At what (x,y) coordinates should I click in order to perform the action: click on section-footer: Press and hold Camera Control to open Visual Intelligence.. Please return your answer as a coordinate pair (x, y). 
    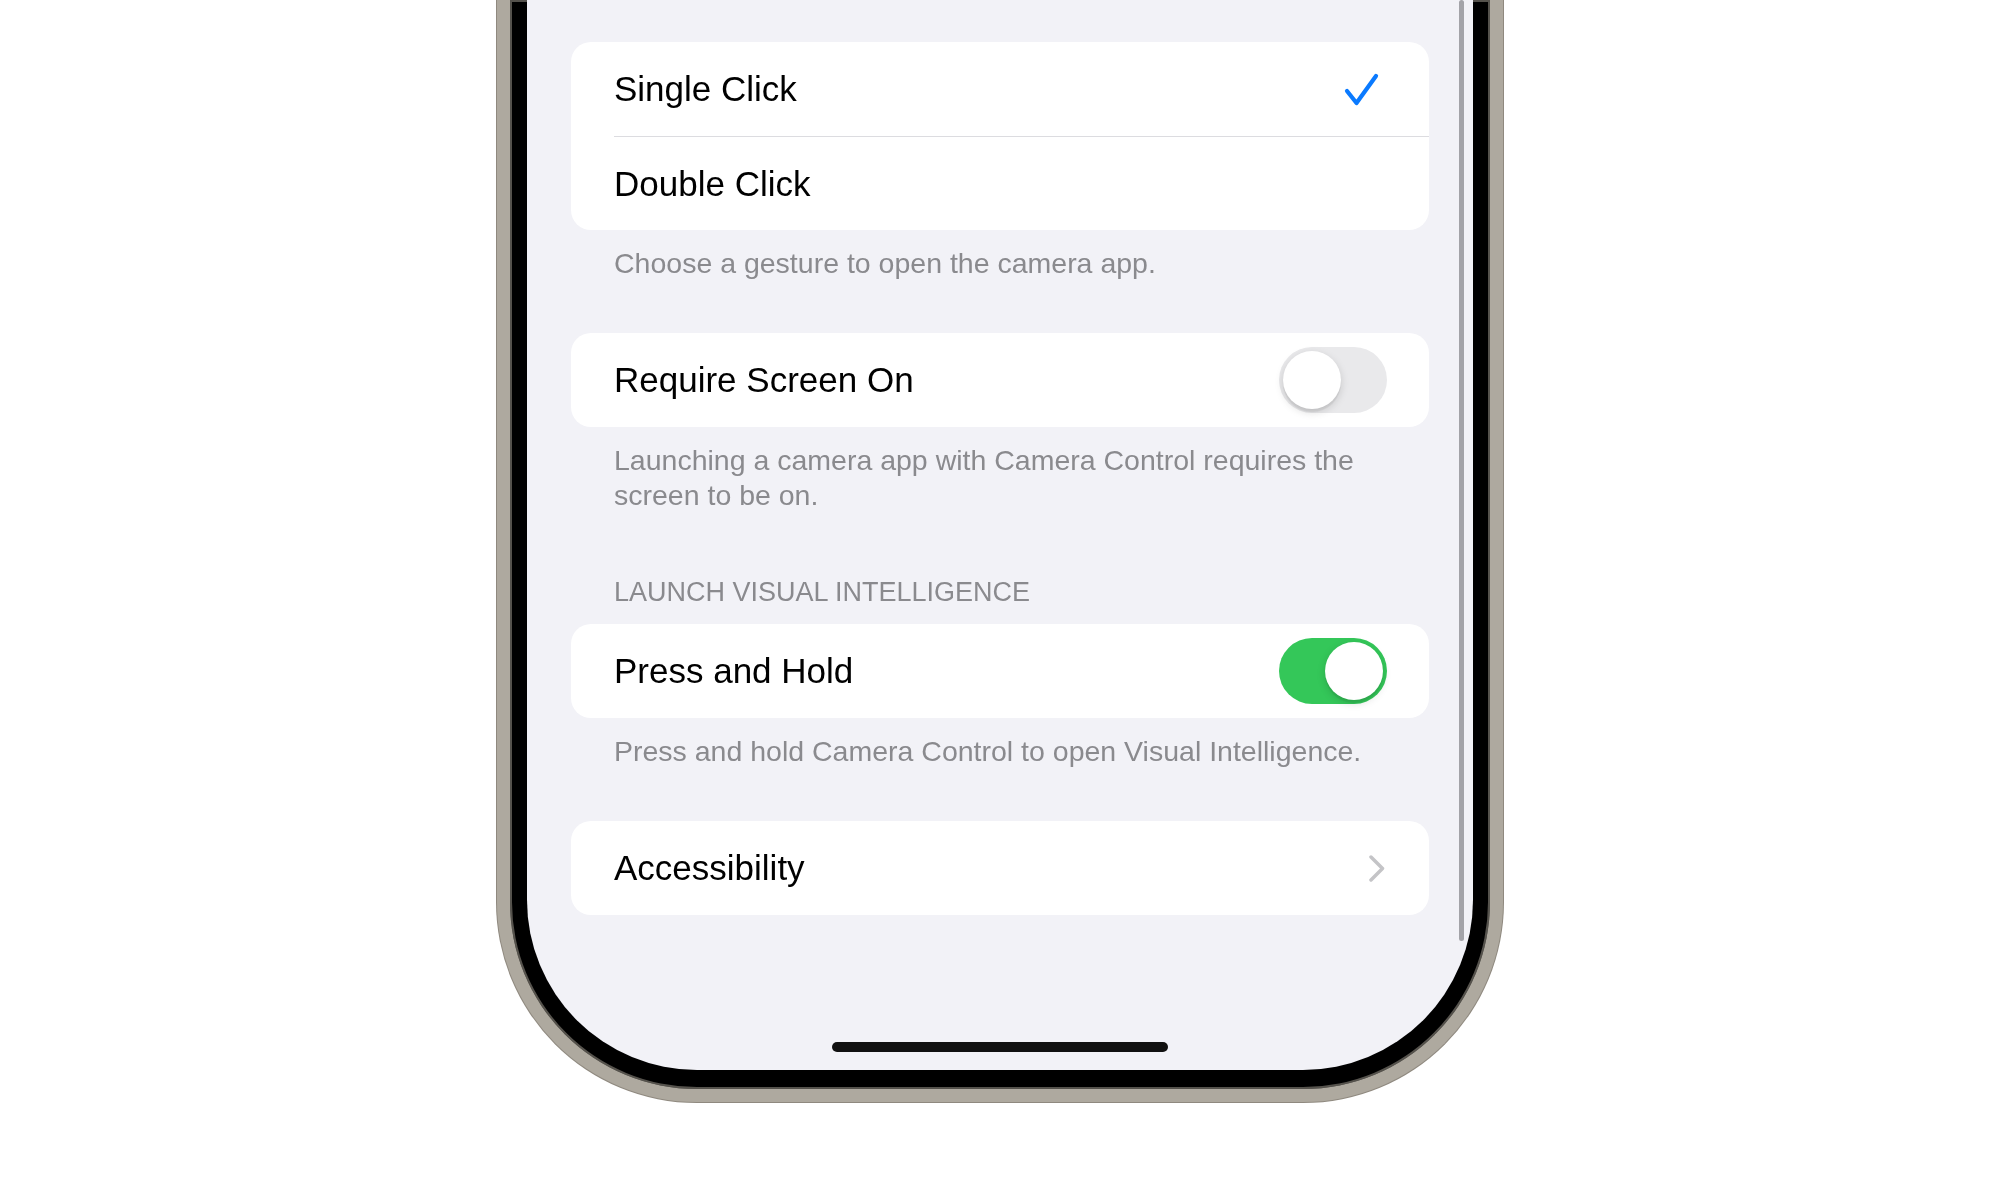
    Looking at the image, I should click on (1000, 751).